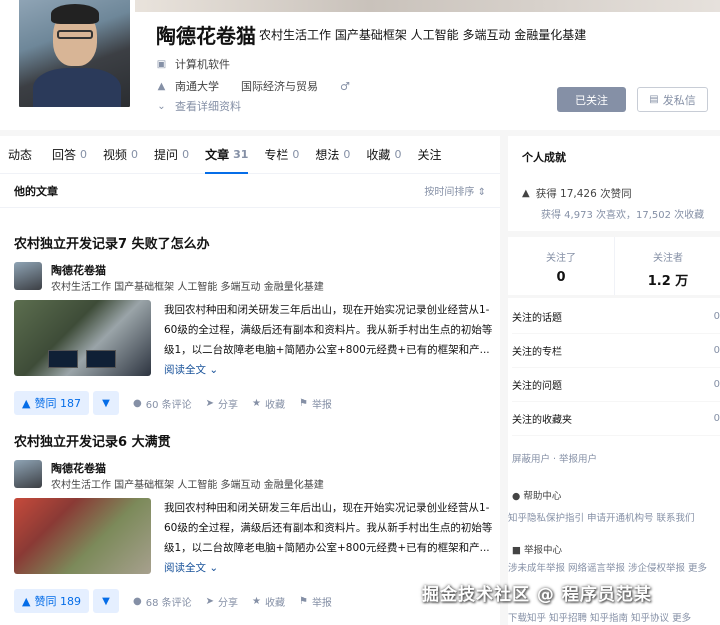 This screenshot has width=720, height=625. I want to click on industry-row: ▣ 计算机软件, so click(193, 64).